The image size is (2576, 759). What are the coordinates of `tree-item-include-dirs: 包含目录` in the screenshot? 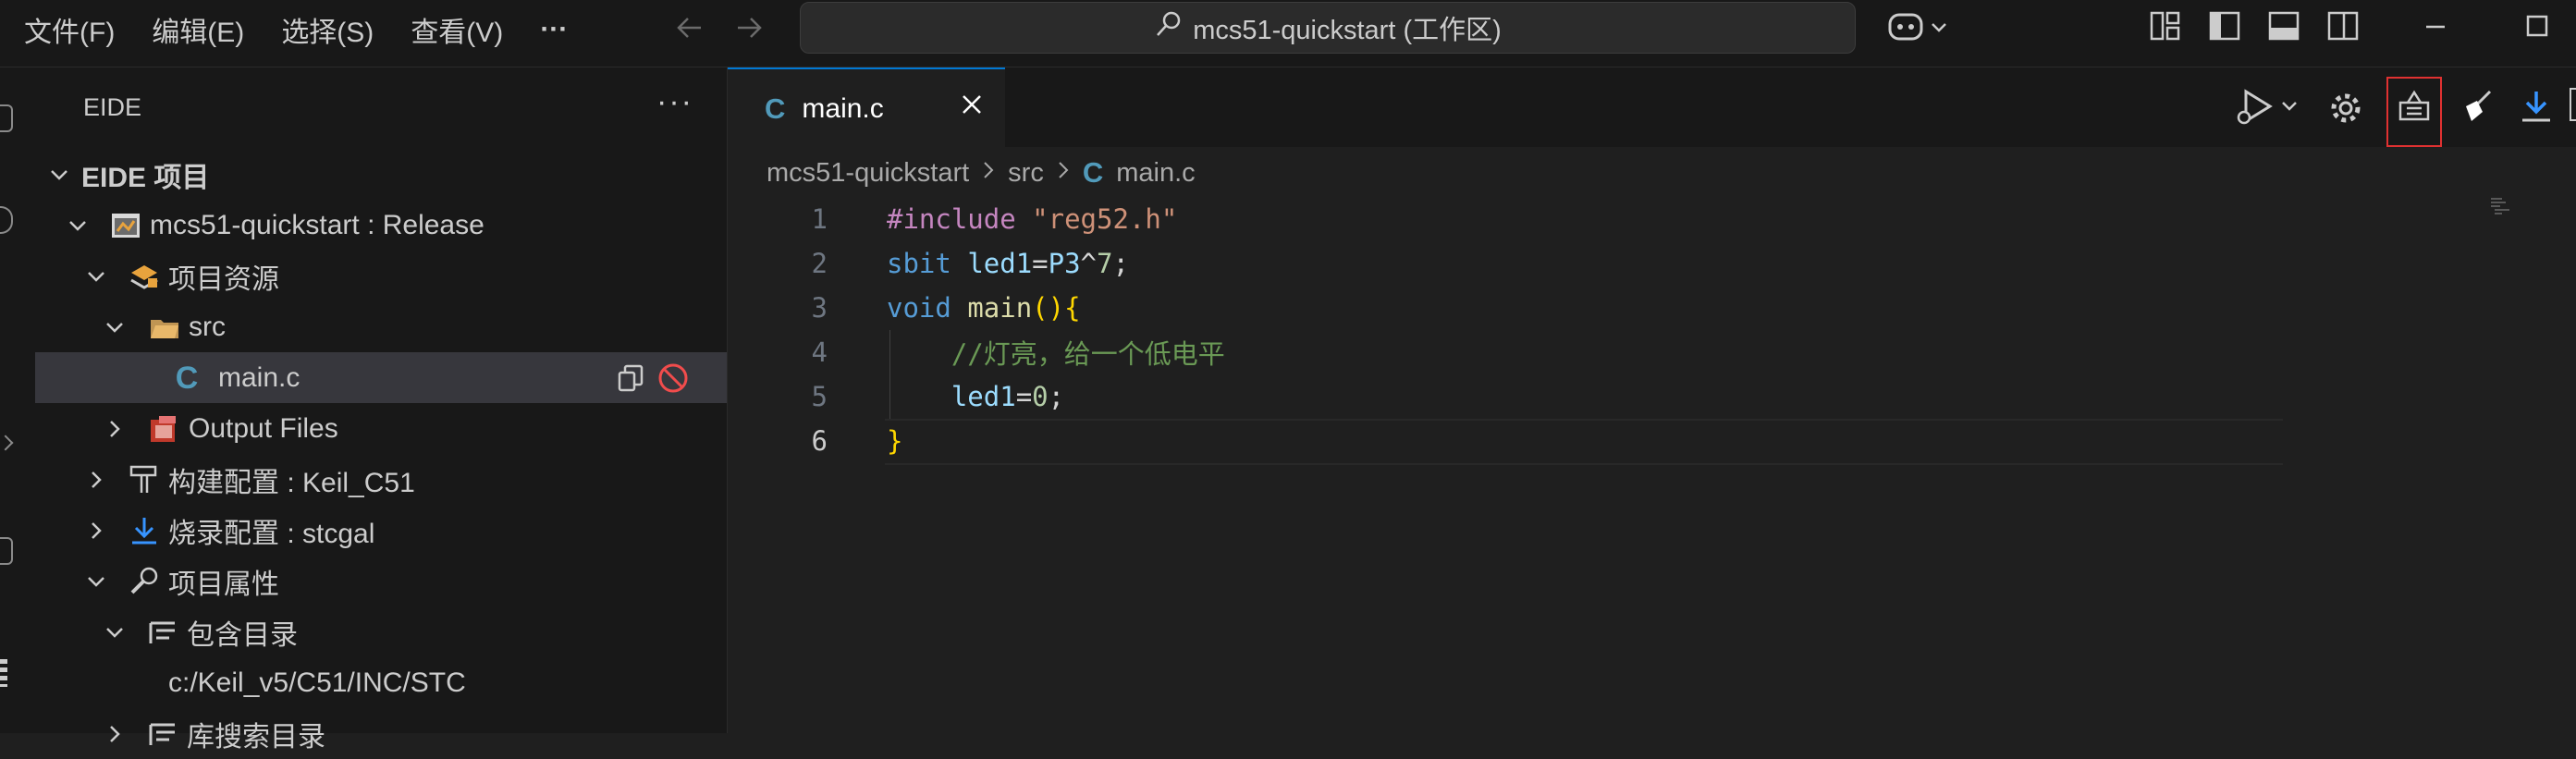 It's located at (381, 631).